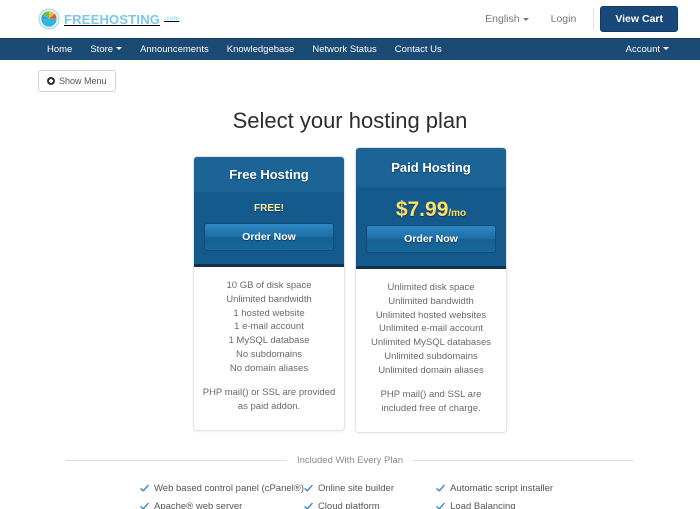 Image resolution: width=700 pixels, height=509 pixels. I want to click on list-item: No subdomains, so click(268, 354).